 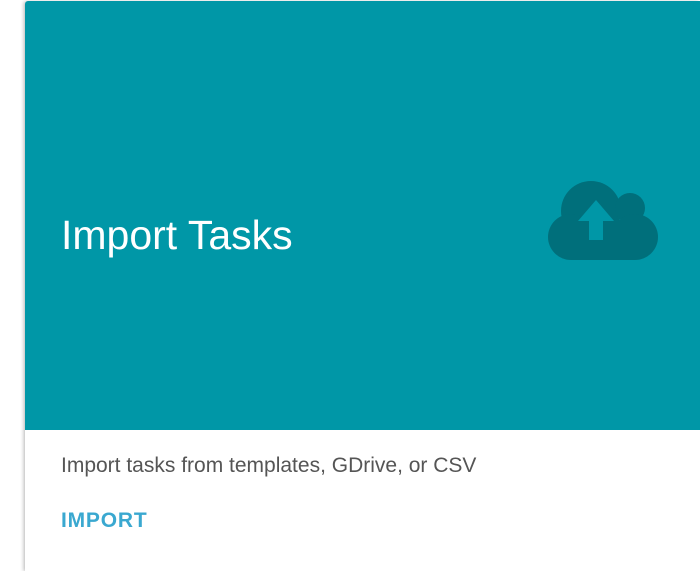 I want to click on card-title: Import Tasks, so click(x=177, y=235).